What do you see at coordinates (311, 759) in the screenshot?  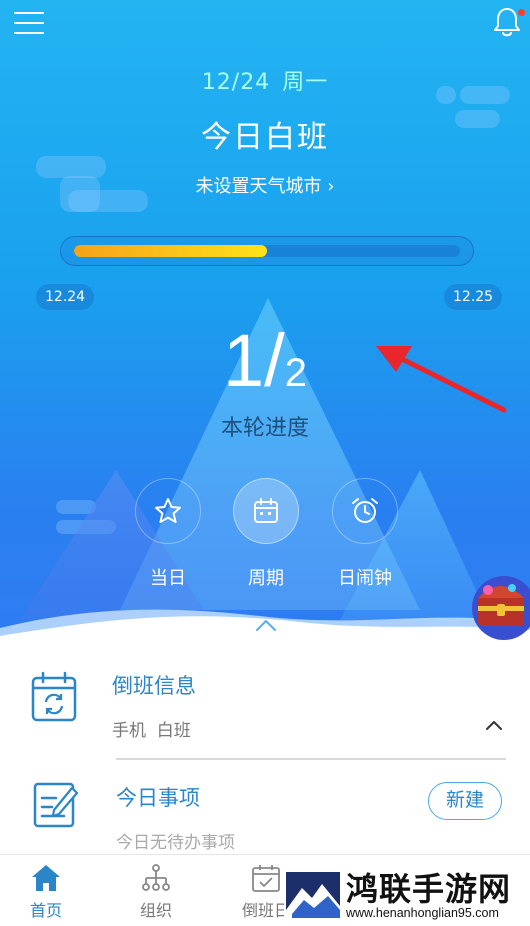 I see `card-divider` at bounding box center [311, 759].